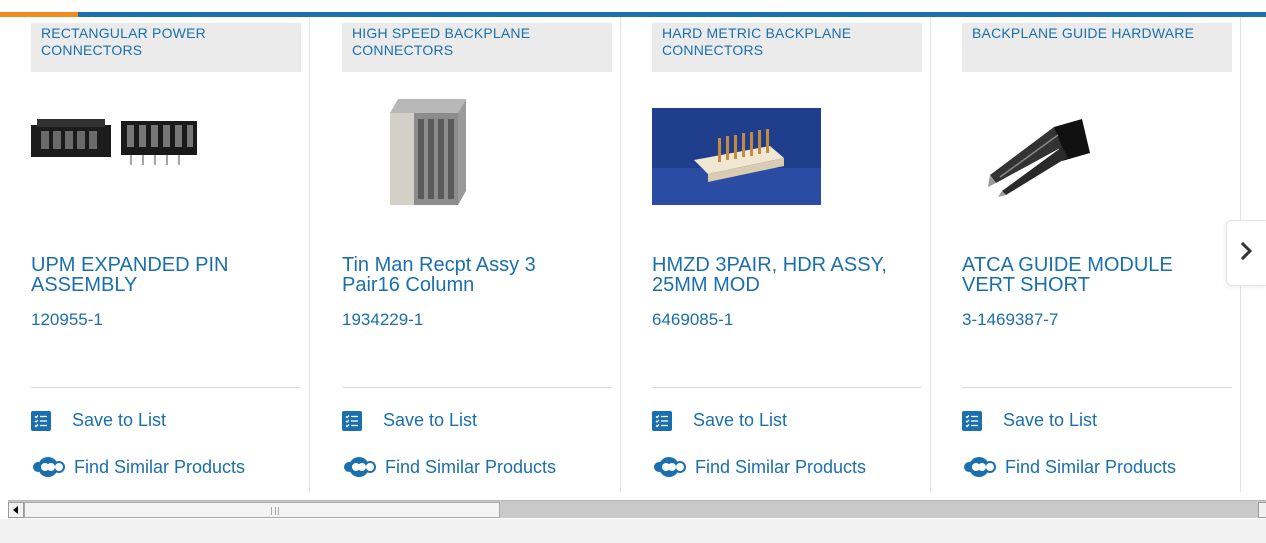  Describe the element at coordinates (275, 511) in the screenshot. I see `scrollbar-grip` at that location.